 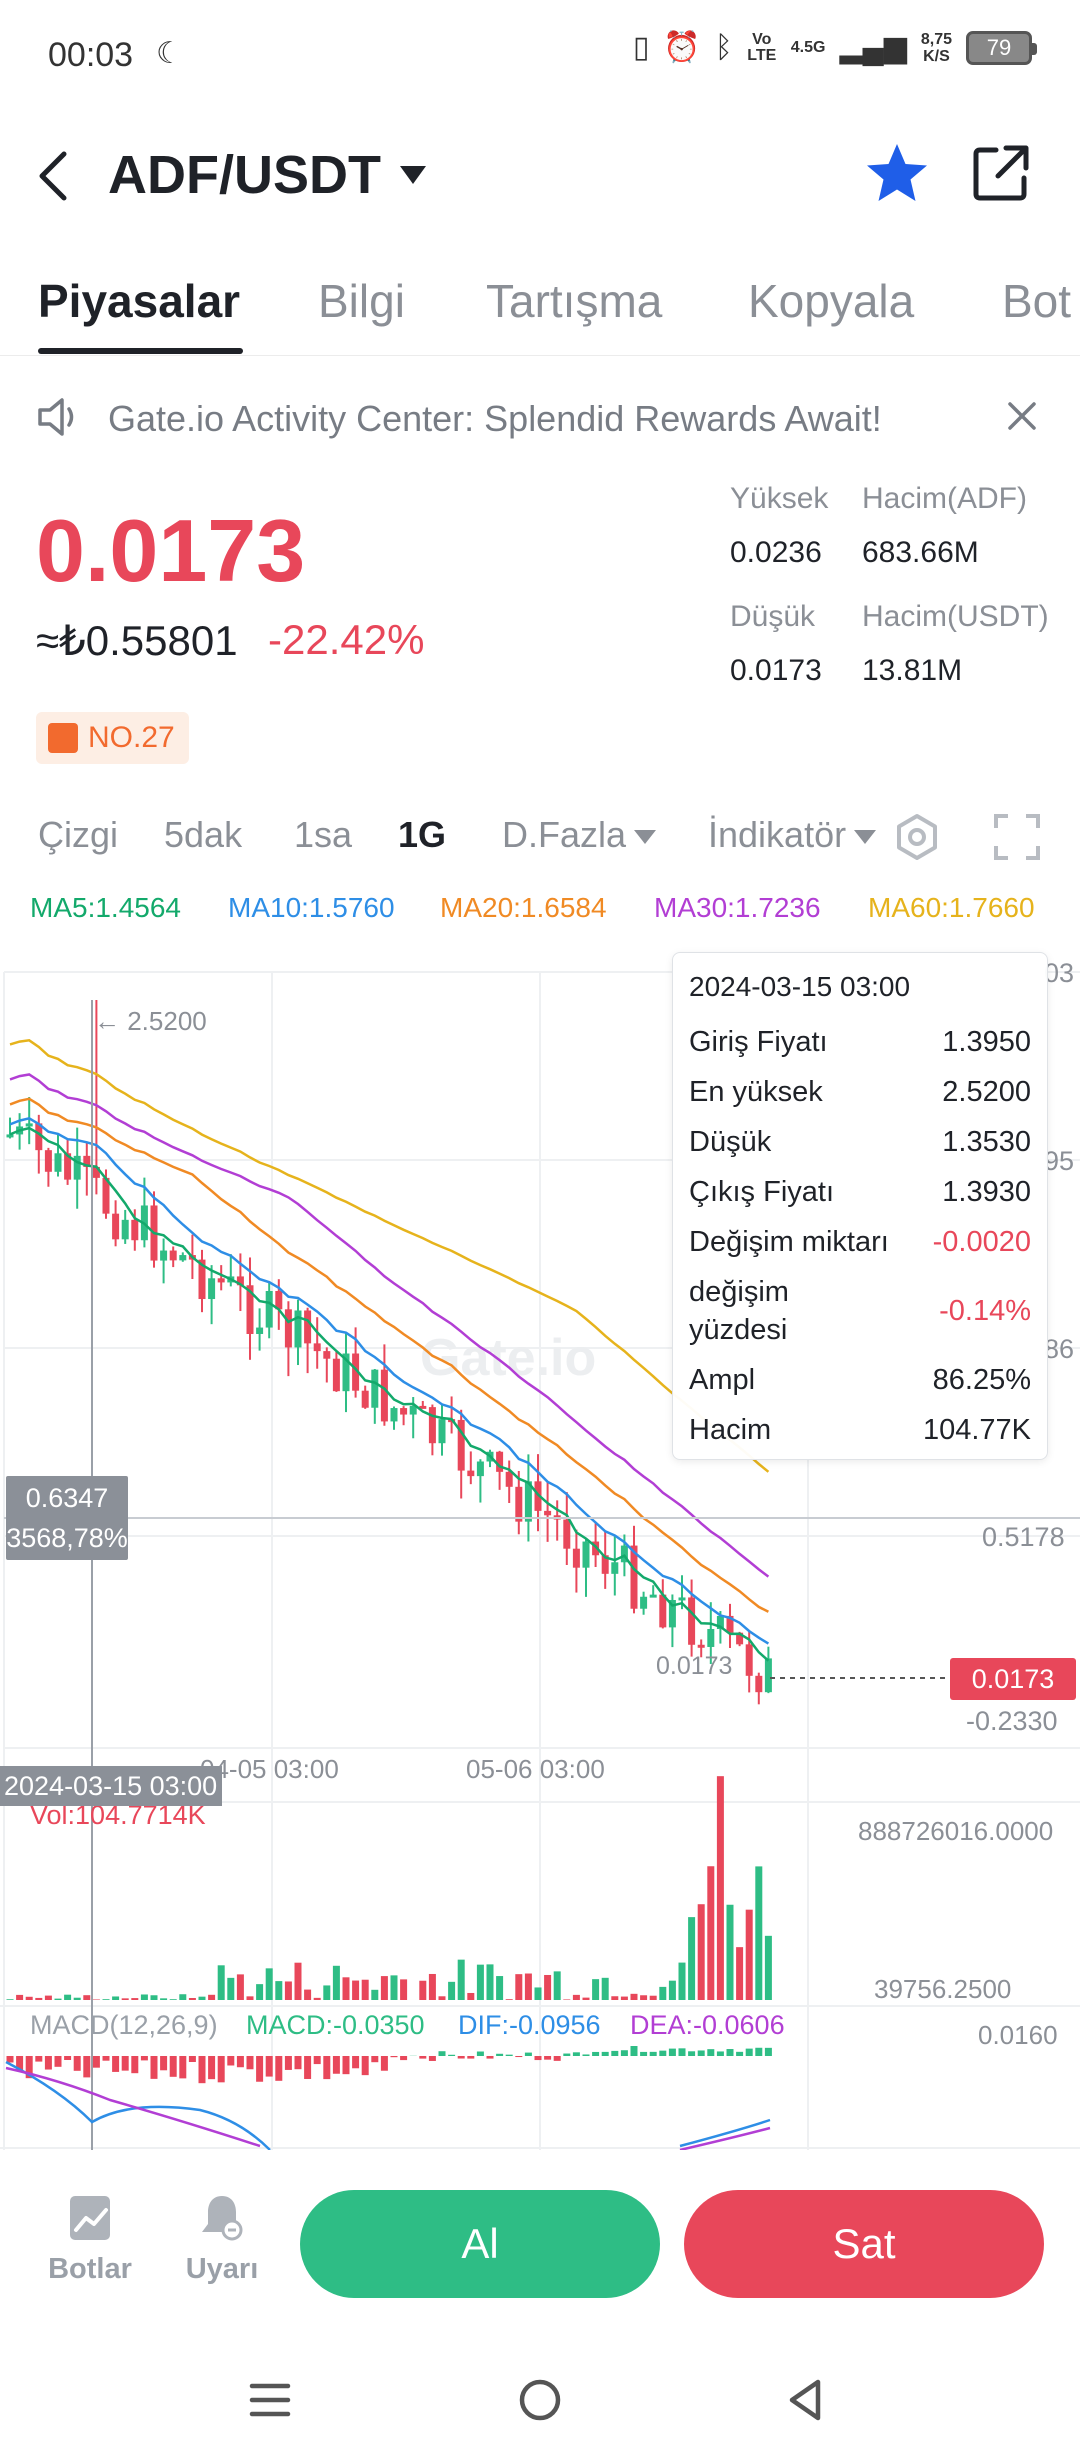 What do you see at coordinates (413, 175) in the screenshot?
I see `caret-down-icon` at bounding box center [413, 175].